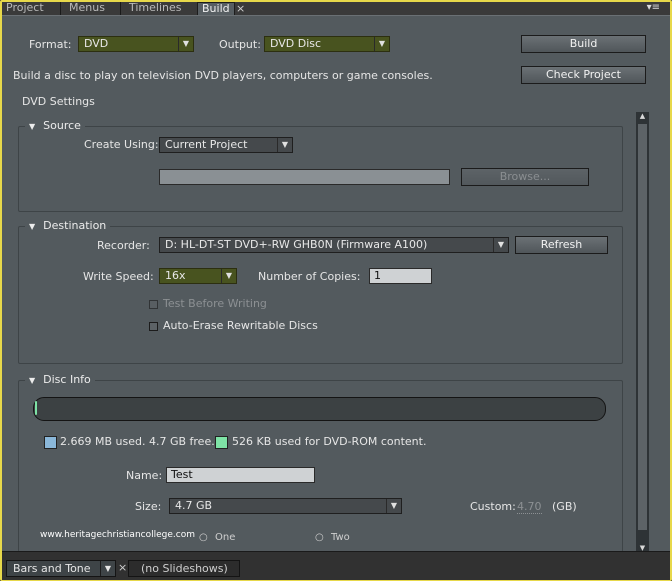 The image size is (672, 581). What do you see at coordinates (642, 327) in the screenshot?
I see `scroll-thumb` at bounding box center [642, 327].